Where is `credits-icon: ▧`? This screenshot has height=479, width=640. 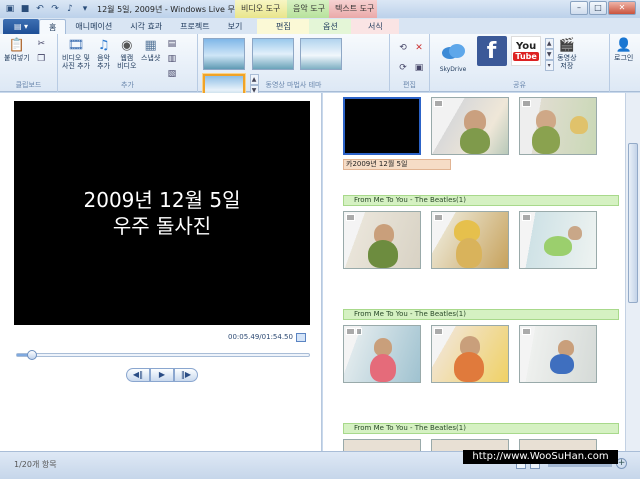
credits-icon: ▧ is located at coordinates (172, 74).